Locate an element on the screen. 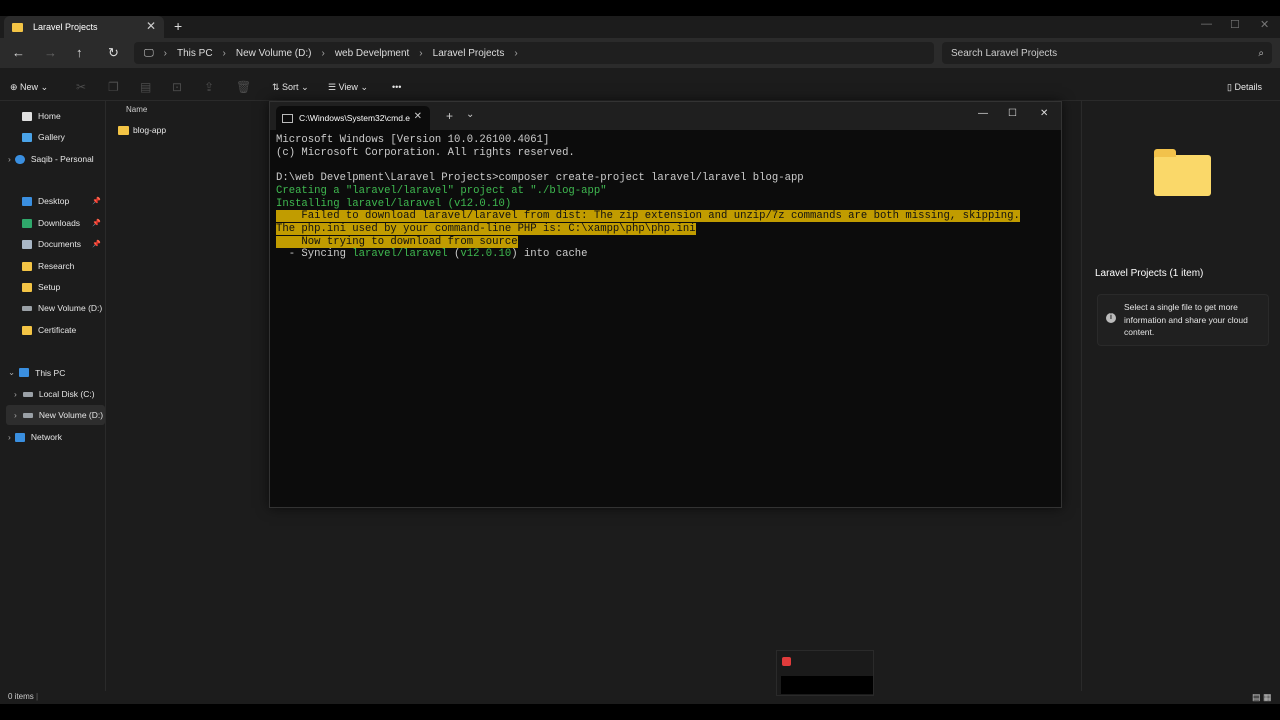 This screenshot has height=720, width=1280. sidebar-label: Downloads is located at coordinates (59, 223).